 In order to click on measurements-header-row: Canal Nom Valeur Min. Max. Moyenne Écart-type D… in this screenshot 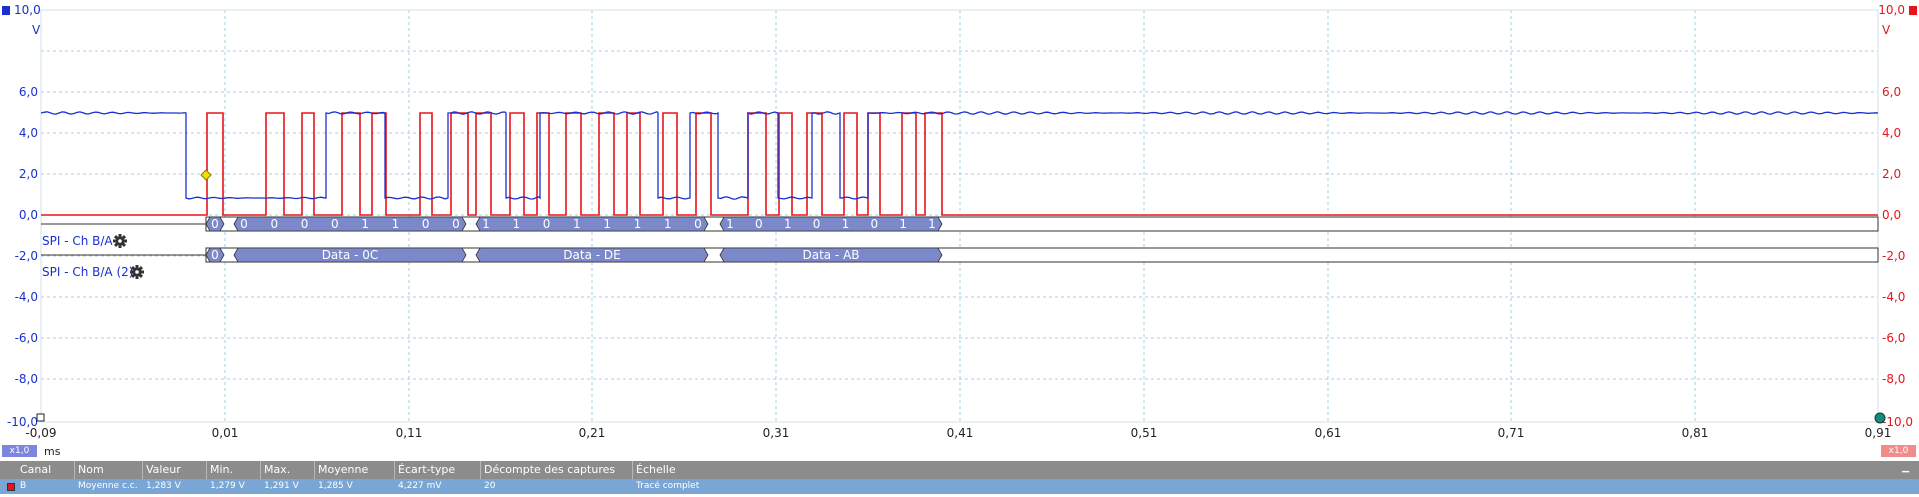, I will do `click(959, 470)`.